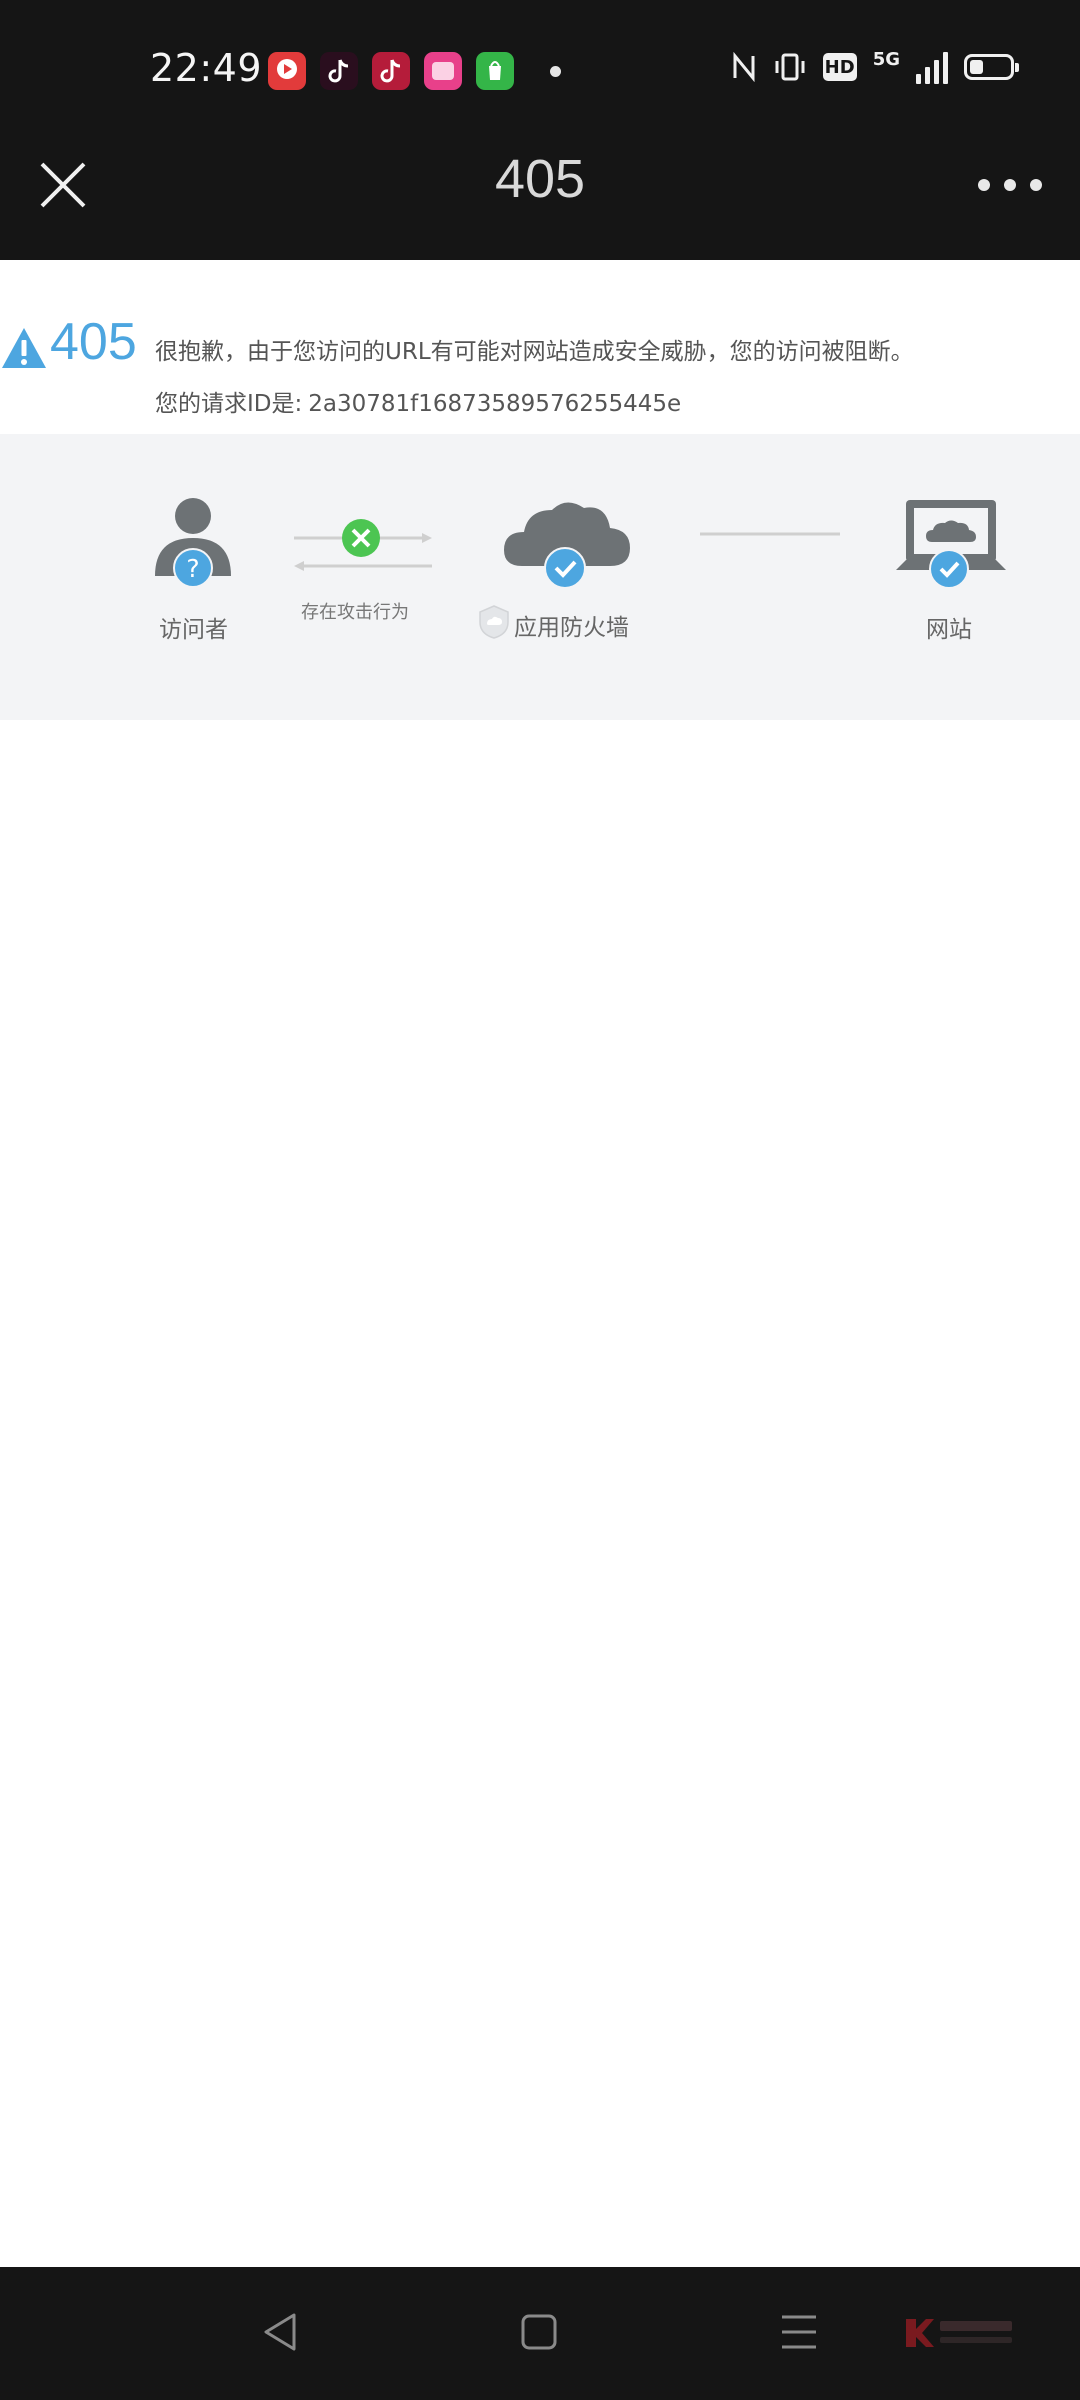 The width and height of the screenshot is (1080, 2400). What do you see at coordinates (949, 630) in the screenshot?
I see `website-label: 网站` at bounding box center [949, 630].